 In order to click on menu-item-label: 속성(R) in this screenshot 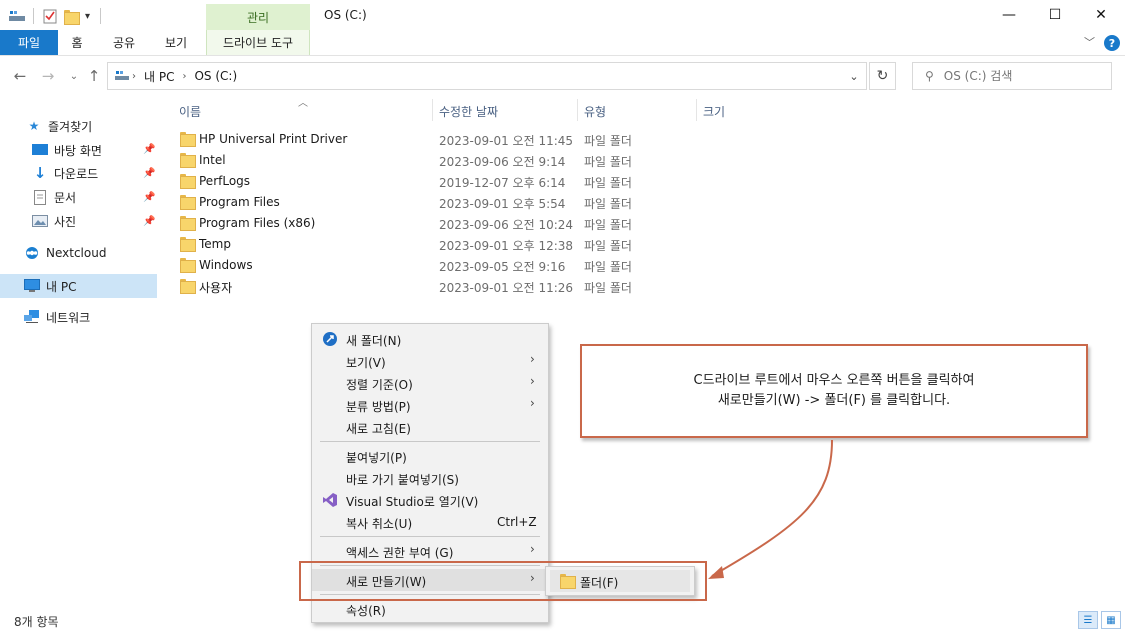, I will do `click(366, 611)`.